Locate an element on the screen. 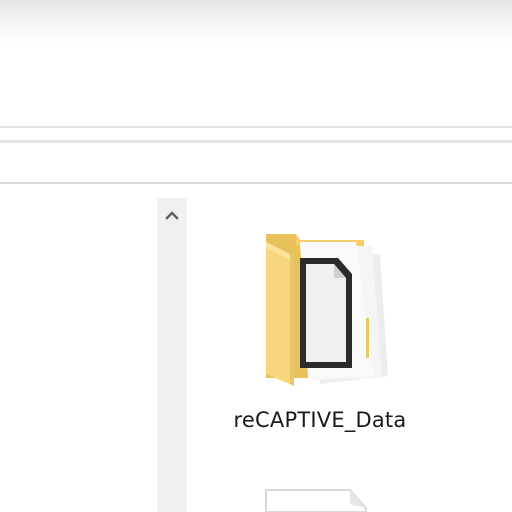 The width and height of the screenshot is (512, 512). ribbon-divider is located at coordinates (256, 127).